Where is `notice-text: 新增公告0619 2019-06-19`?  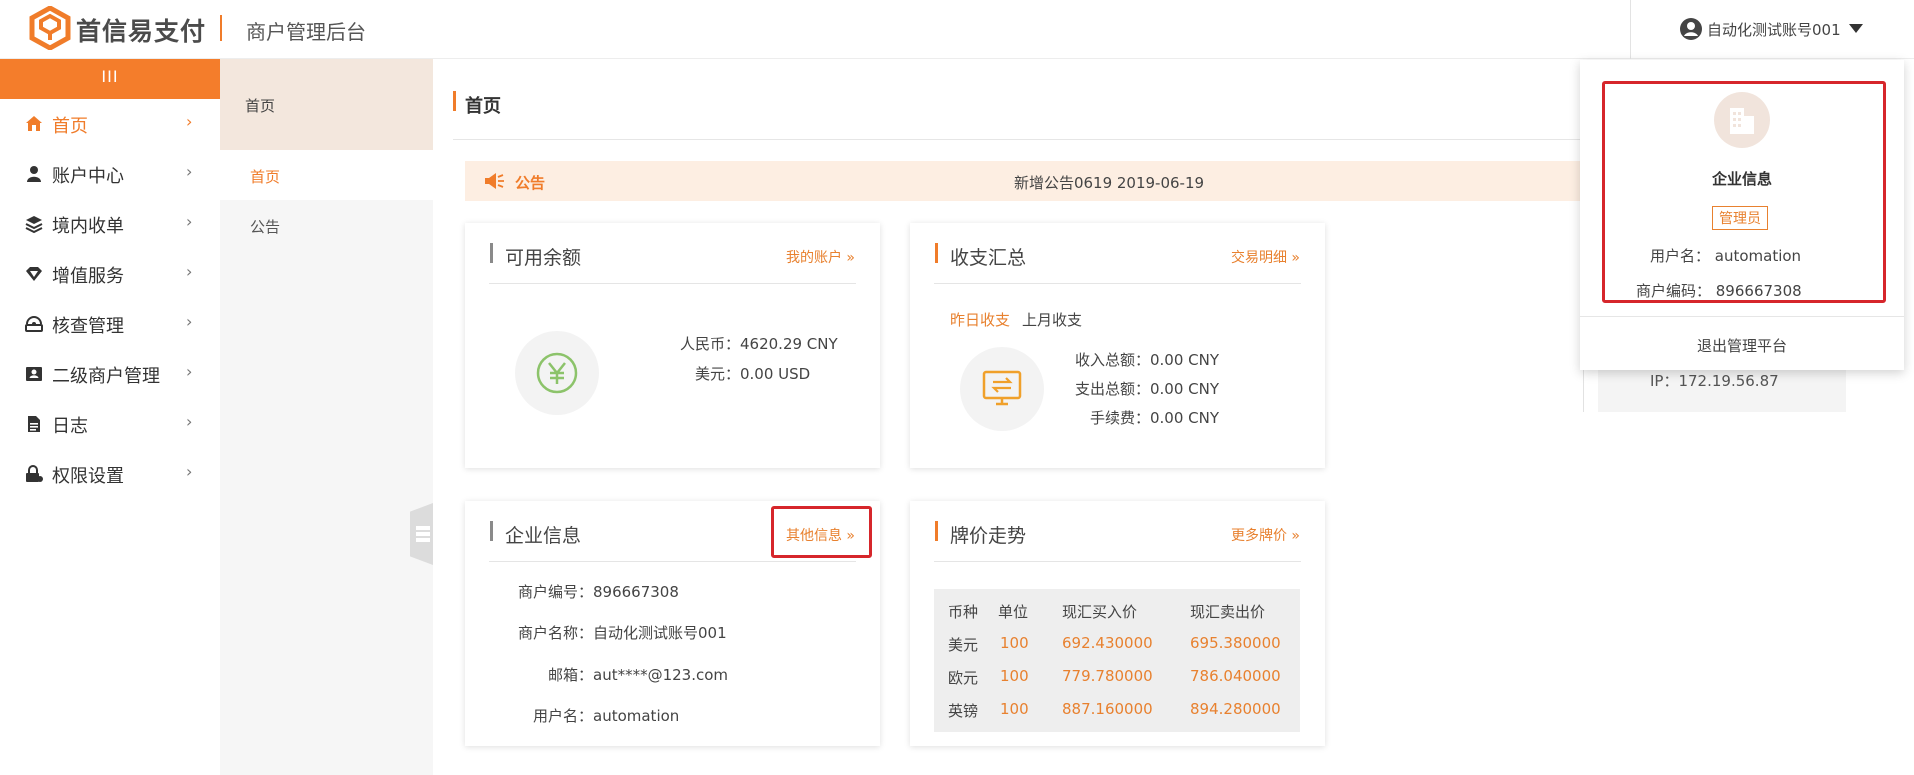
notice-text: 新增公告0619 2019-06-19 is located at coordinates (1039, 182).